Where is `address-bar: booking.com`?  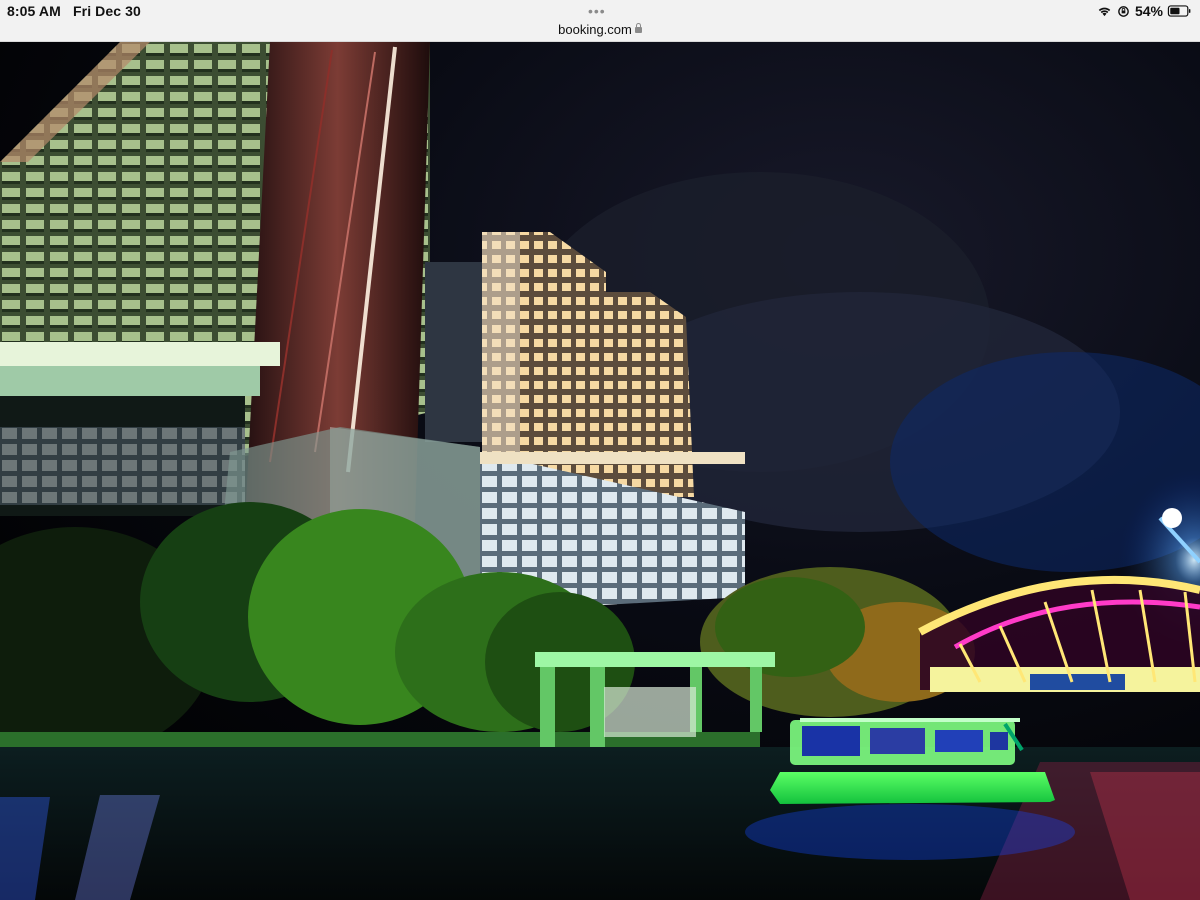
address-bar: booking.com is located at coordinates (600, 29).